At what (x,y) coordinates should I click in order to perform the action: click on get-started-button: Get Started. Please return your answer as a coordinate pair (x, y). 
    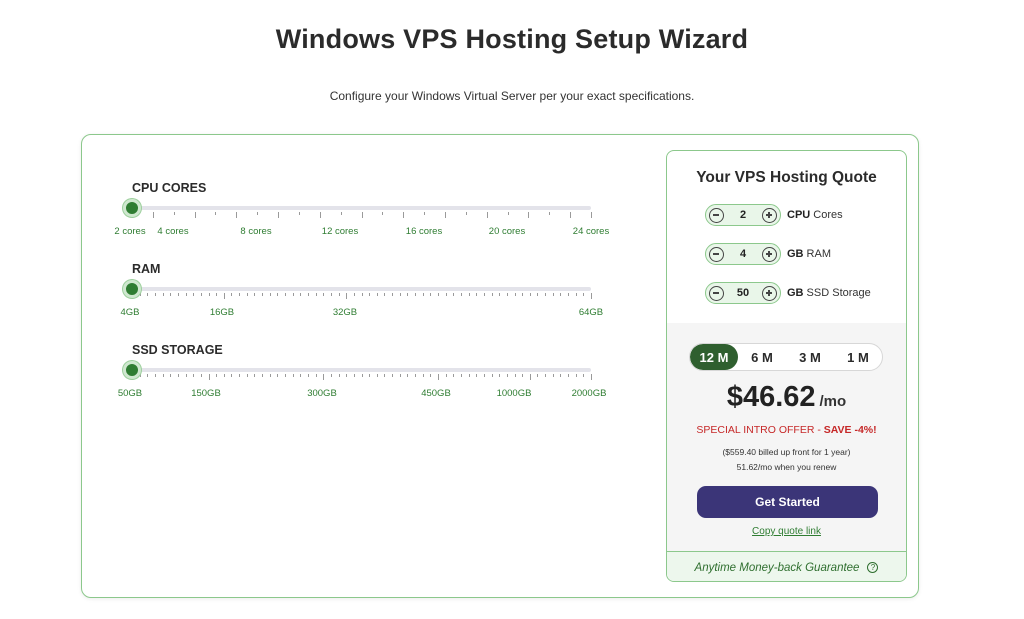
    Looking at the image, I should click on (787, 502).